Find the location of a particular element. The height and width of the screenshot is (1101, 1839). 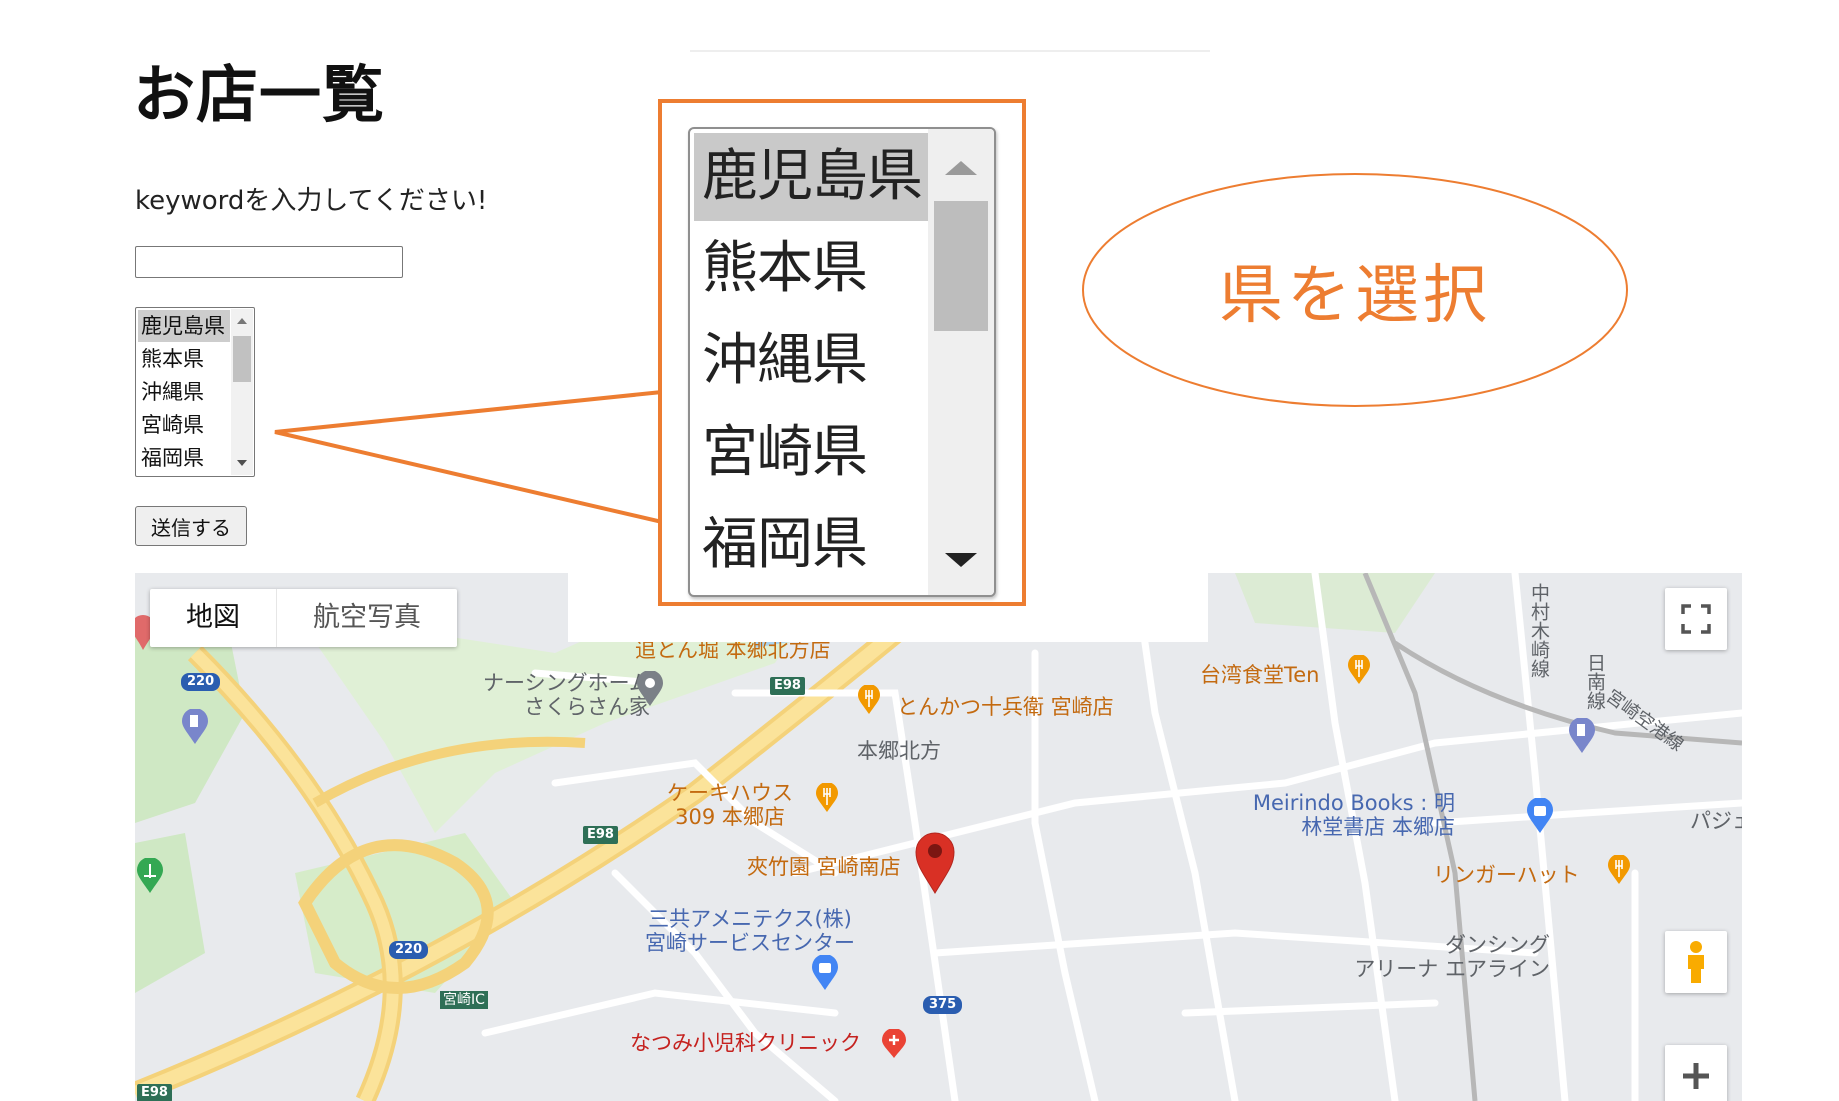

zoomed-option: 鹿児島県 is located at coordinates (817, 177).